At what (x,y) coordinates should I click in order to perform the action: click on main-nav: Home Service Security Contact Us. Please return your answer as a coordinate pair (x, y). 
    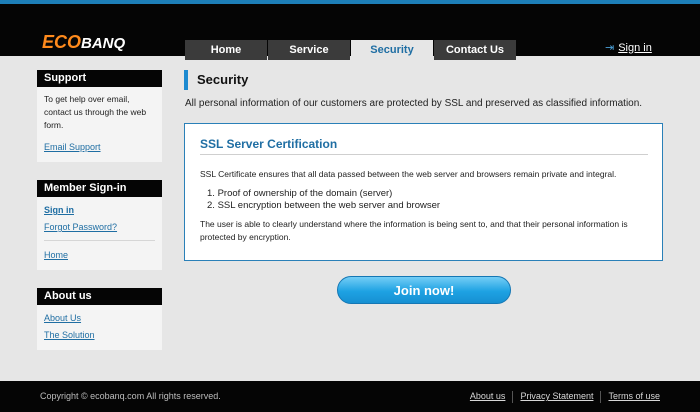
    Looking at the image, I should click on (351, 50).